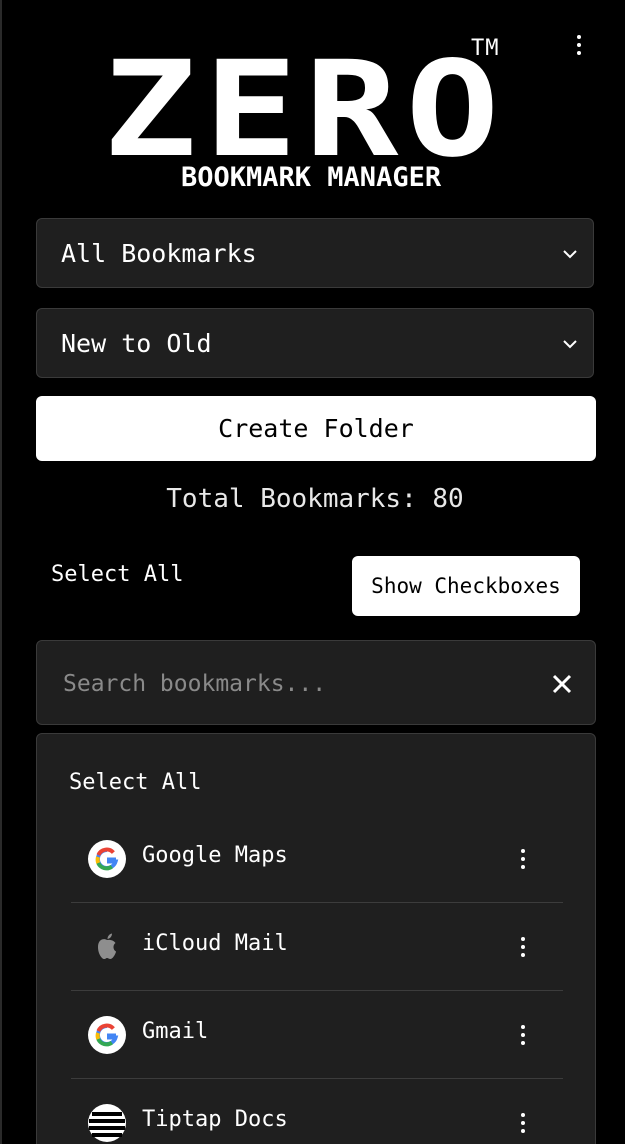 The width and height of the screenshot is (625, 1144). What do you see at coordinates (466, 586) in the screenshot?
I see `show-checkboxes-button: Show Checkboxes` at bounding box center [466, 586].